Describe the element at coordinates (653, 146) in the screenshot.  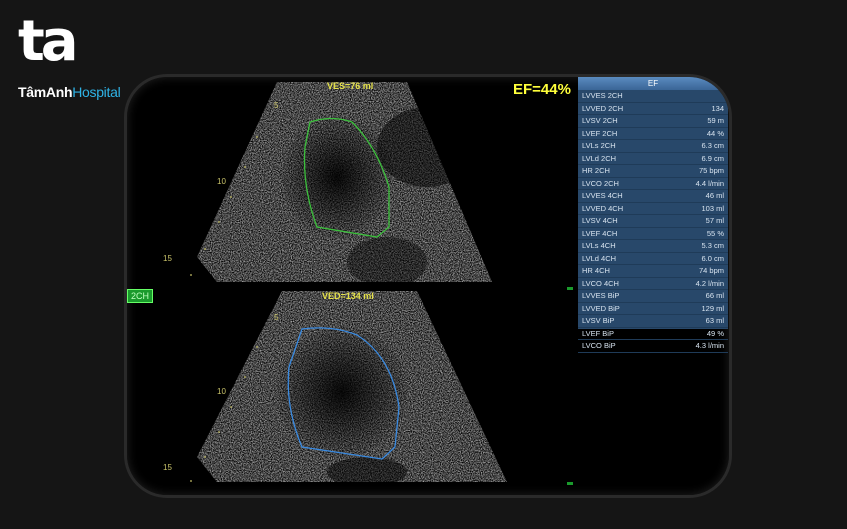
I see `table-row: LVLs 2CH 6.3 cm` at that location.